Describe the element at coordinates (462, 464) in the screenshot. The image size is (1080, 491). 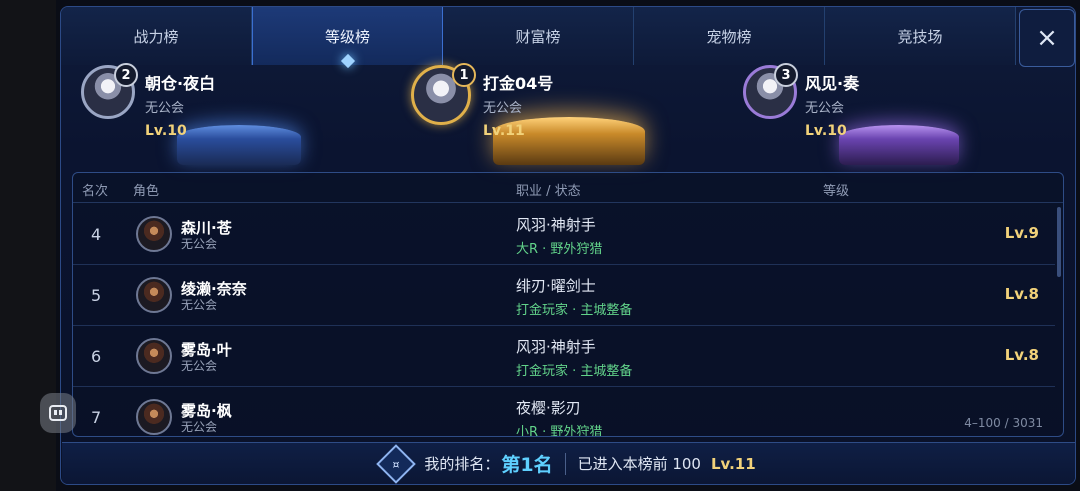
I see `my-rank-label: 我的排名：` at that location.